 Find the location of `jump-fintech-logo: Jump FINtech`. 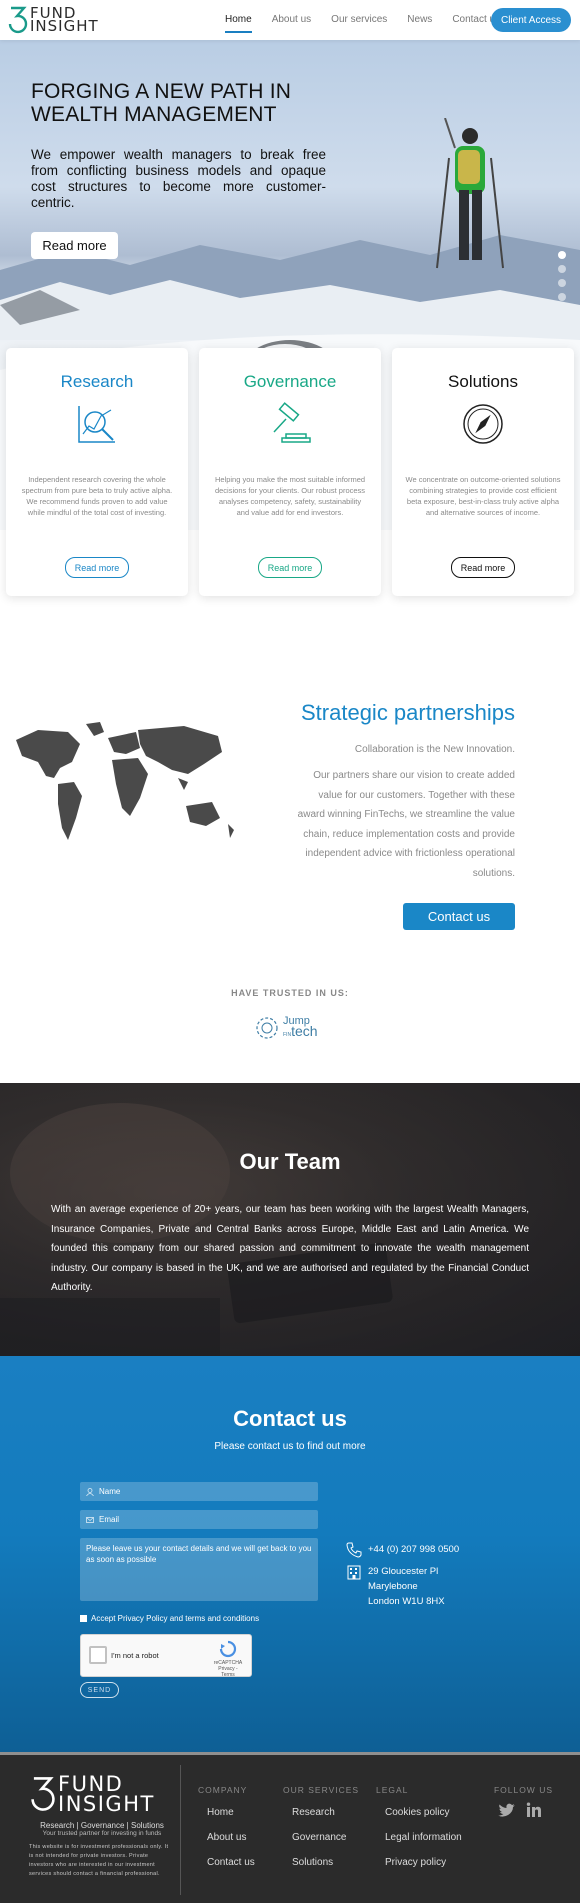

jump-fintech-logo: Jump FINtech is located at coordinates (290, 1028).